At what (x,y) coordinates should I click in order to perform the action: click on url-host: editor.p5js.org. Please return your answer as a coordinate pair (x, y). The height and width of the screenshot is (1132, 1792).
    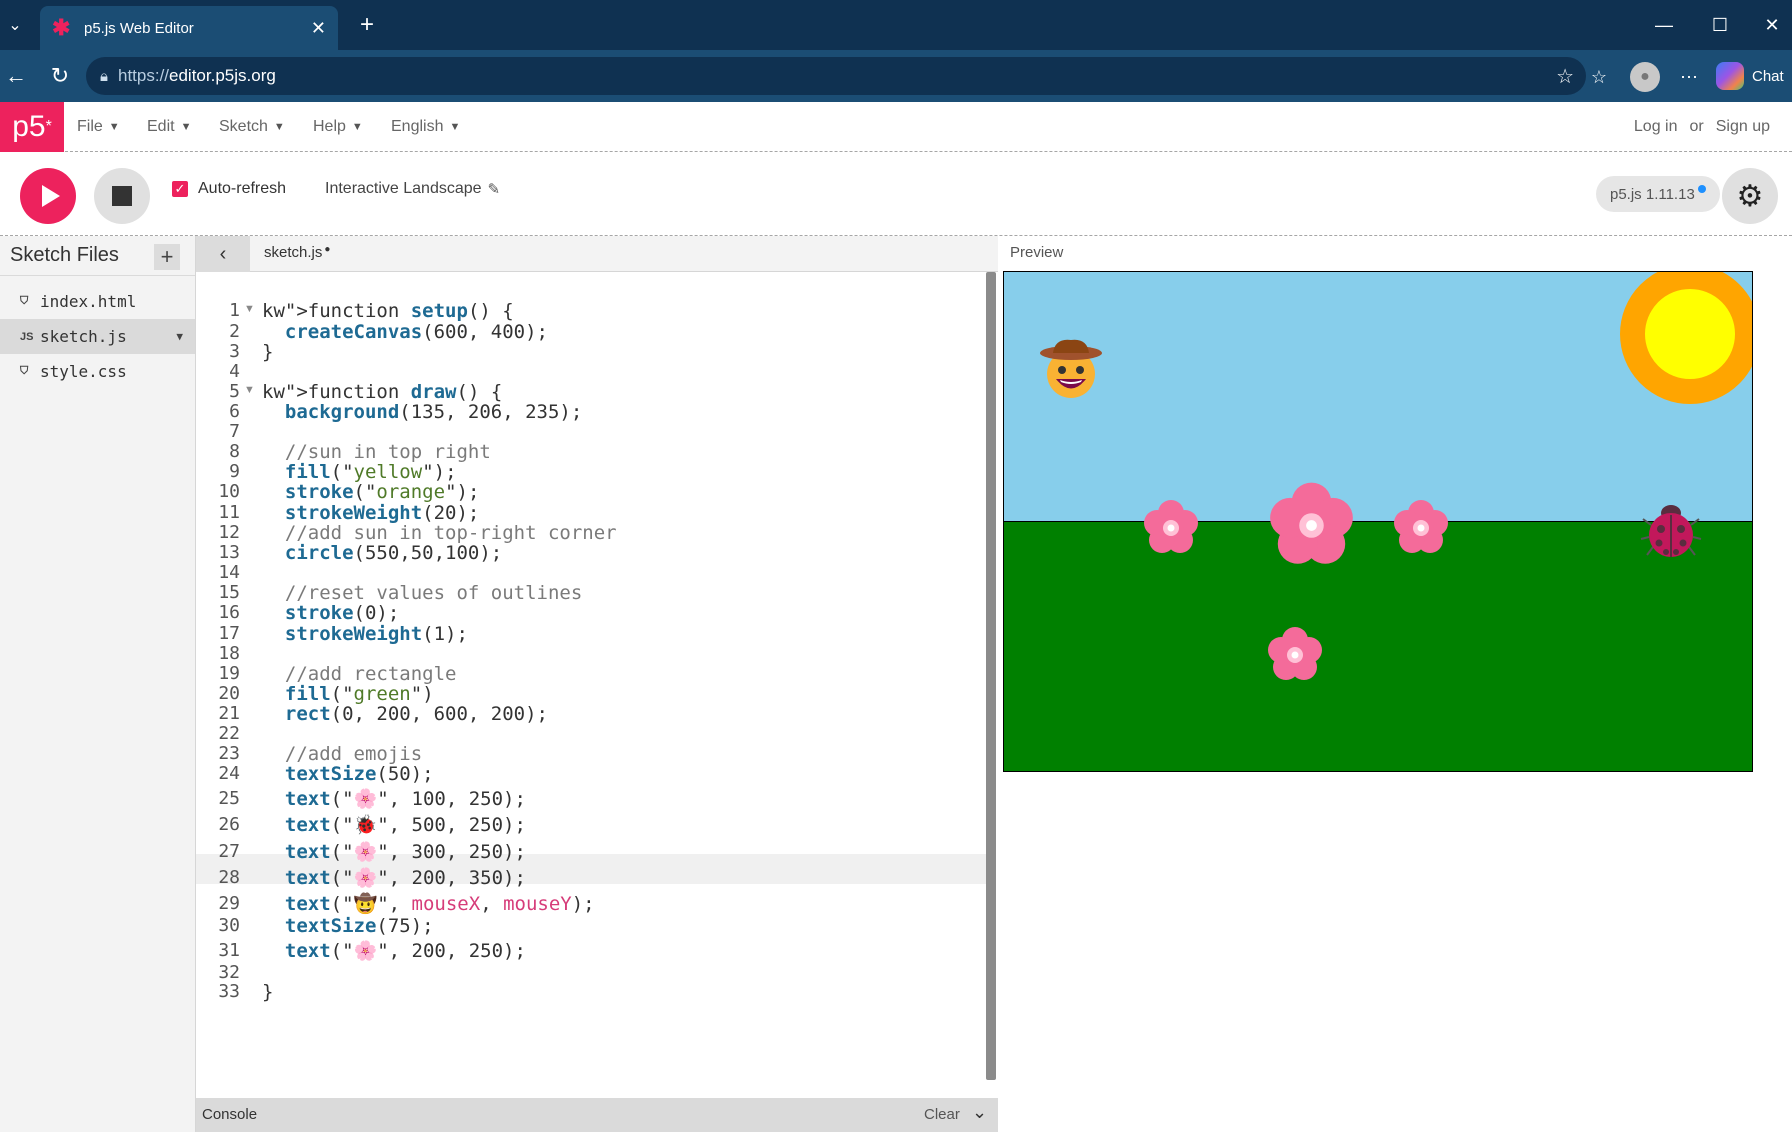
    Looking at the image, I should click on (222, 75).